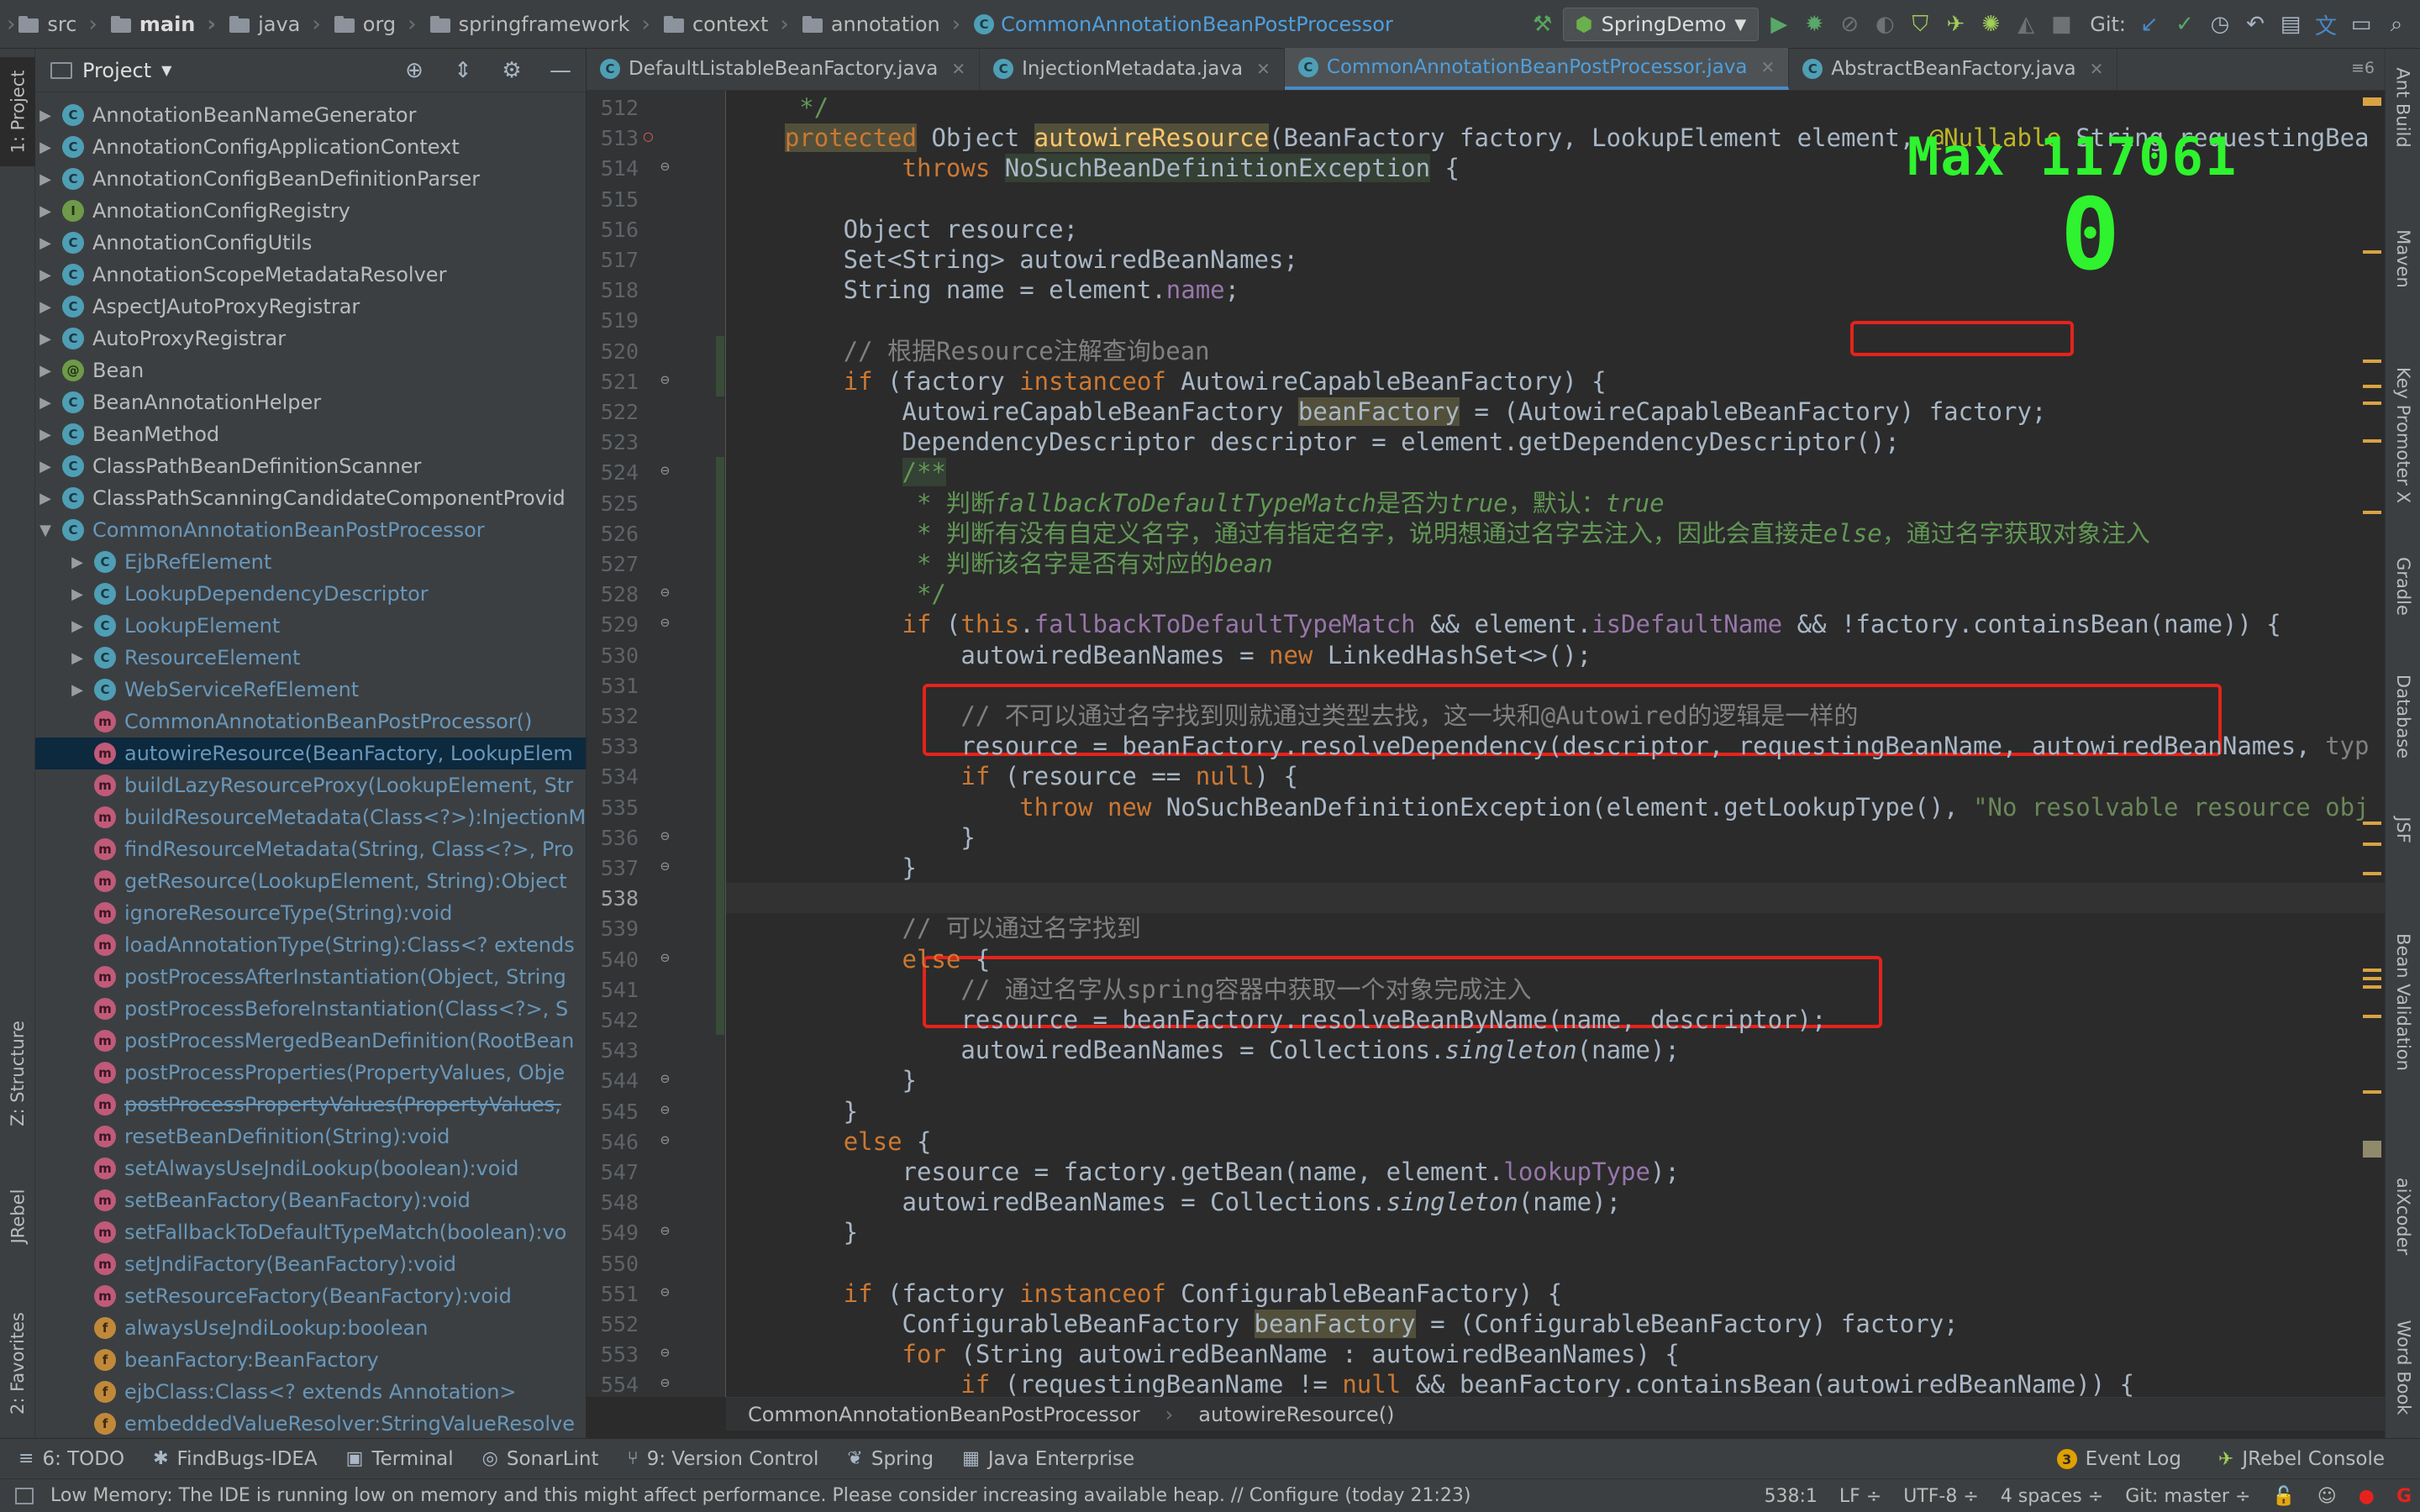 The height and width of the screenshot is (1512, 2420). Describe the element at coordinates (2367, 1496) in the screenshot. I see `error-icon: ●` at that location.